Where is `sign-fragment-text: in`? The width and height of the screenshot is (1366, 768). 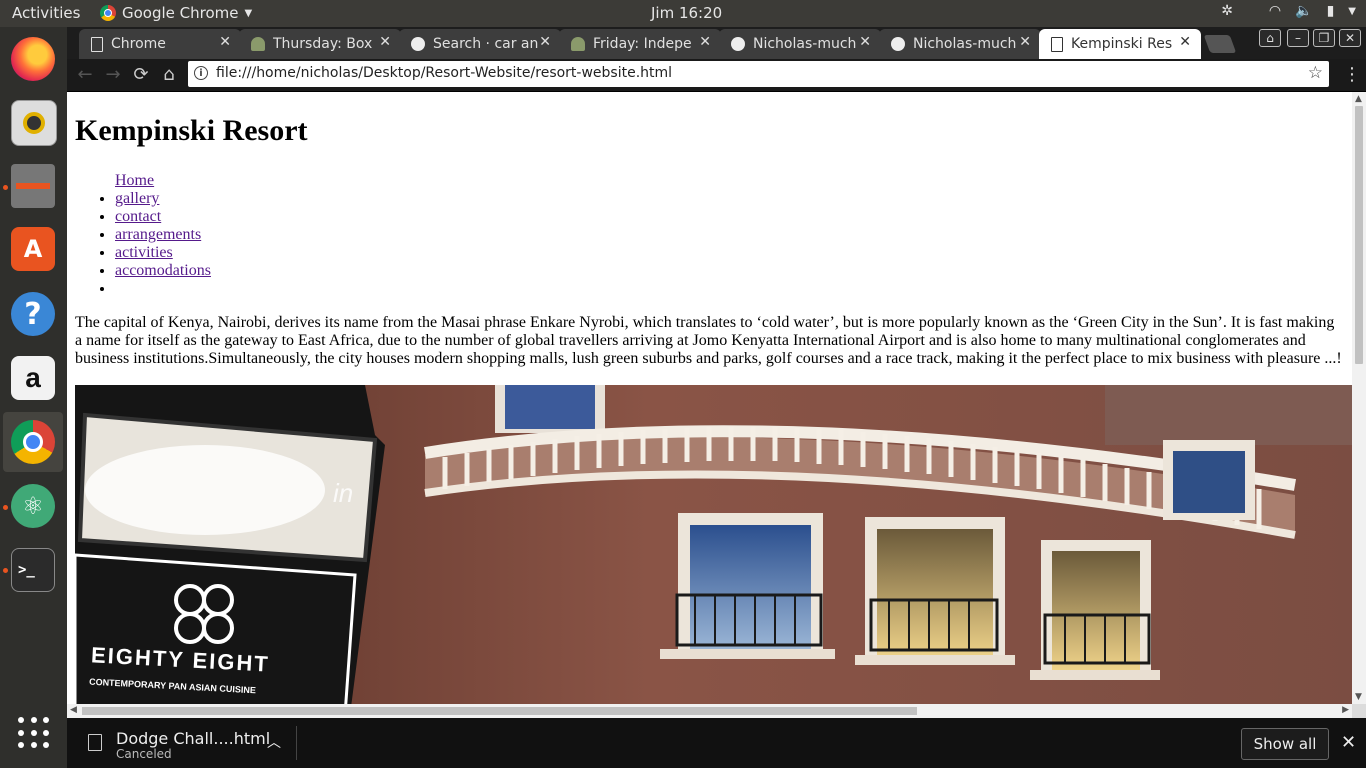
sign-fragment-text: in is located at coordinates (343, 493).